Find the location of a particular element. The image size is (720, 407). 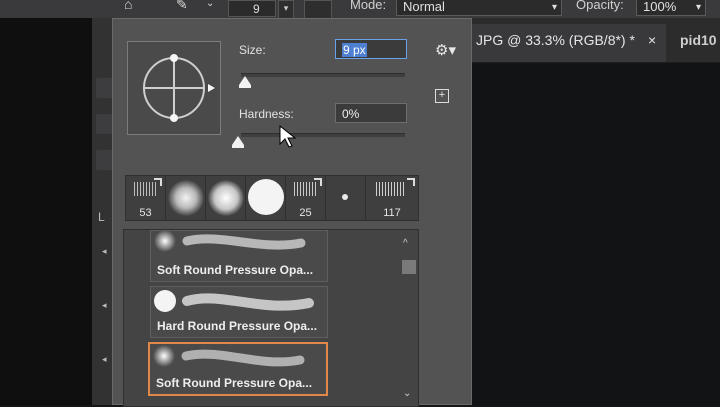

hardness-slider-track is located at coordinates (323, 135).